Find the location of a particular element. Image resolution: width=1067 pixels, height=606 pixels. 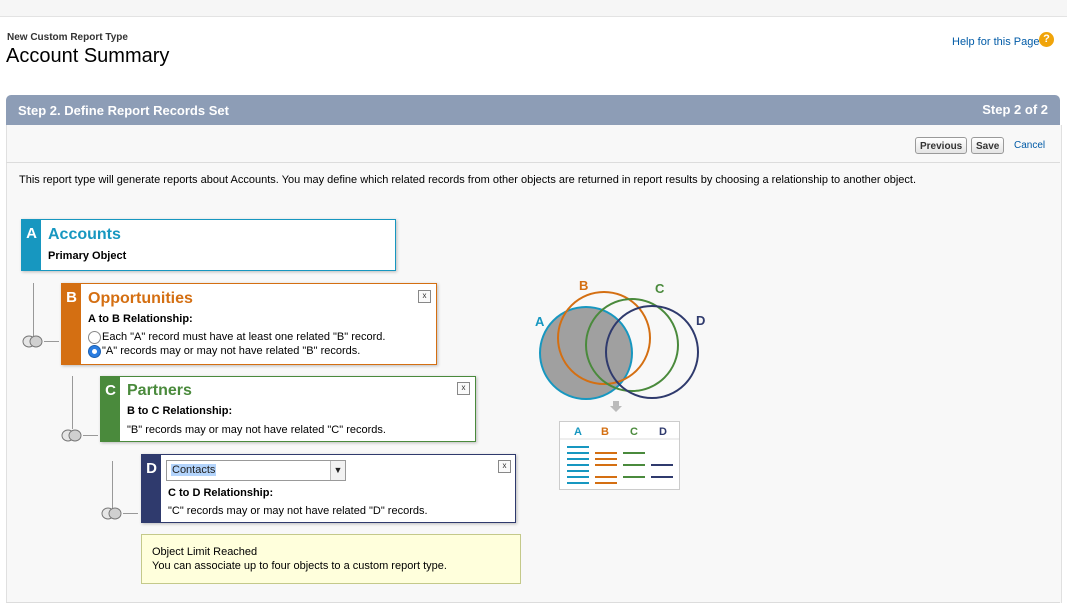

object-a-box: A Accounts Primary Object is located at coordinates (208, 245).